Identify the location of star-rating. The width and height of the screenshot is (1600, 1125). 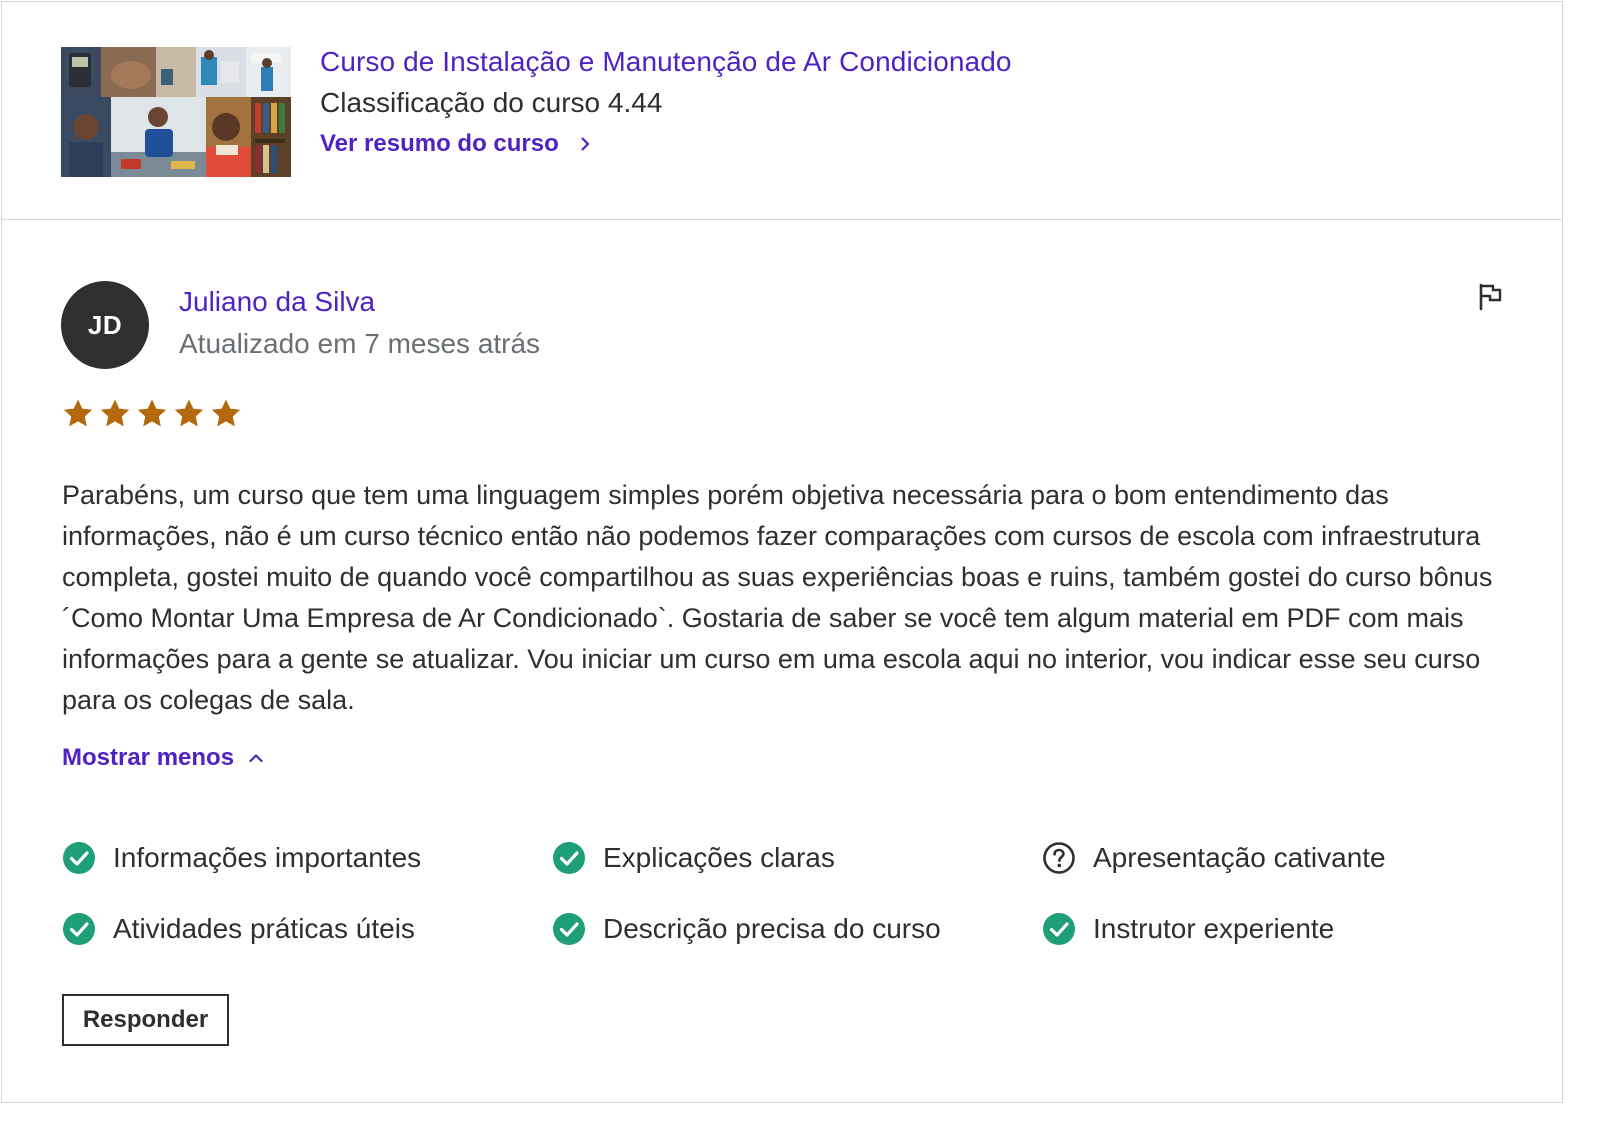
(152, 414).